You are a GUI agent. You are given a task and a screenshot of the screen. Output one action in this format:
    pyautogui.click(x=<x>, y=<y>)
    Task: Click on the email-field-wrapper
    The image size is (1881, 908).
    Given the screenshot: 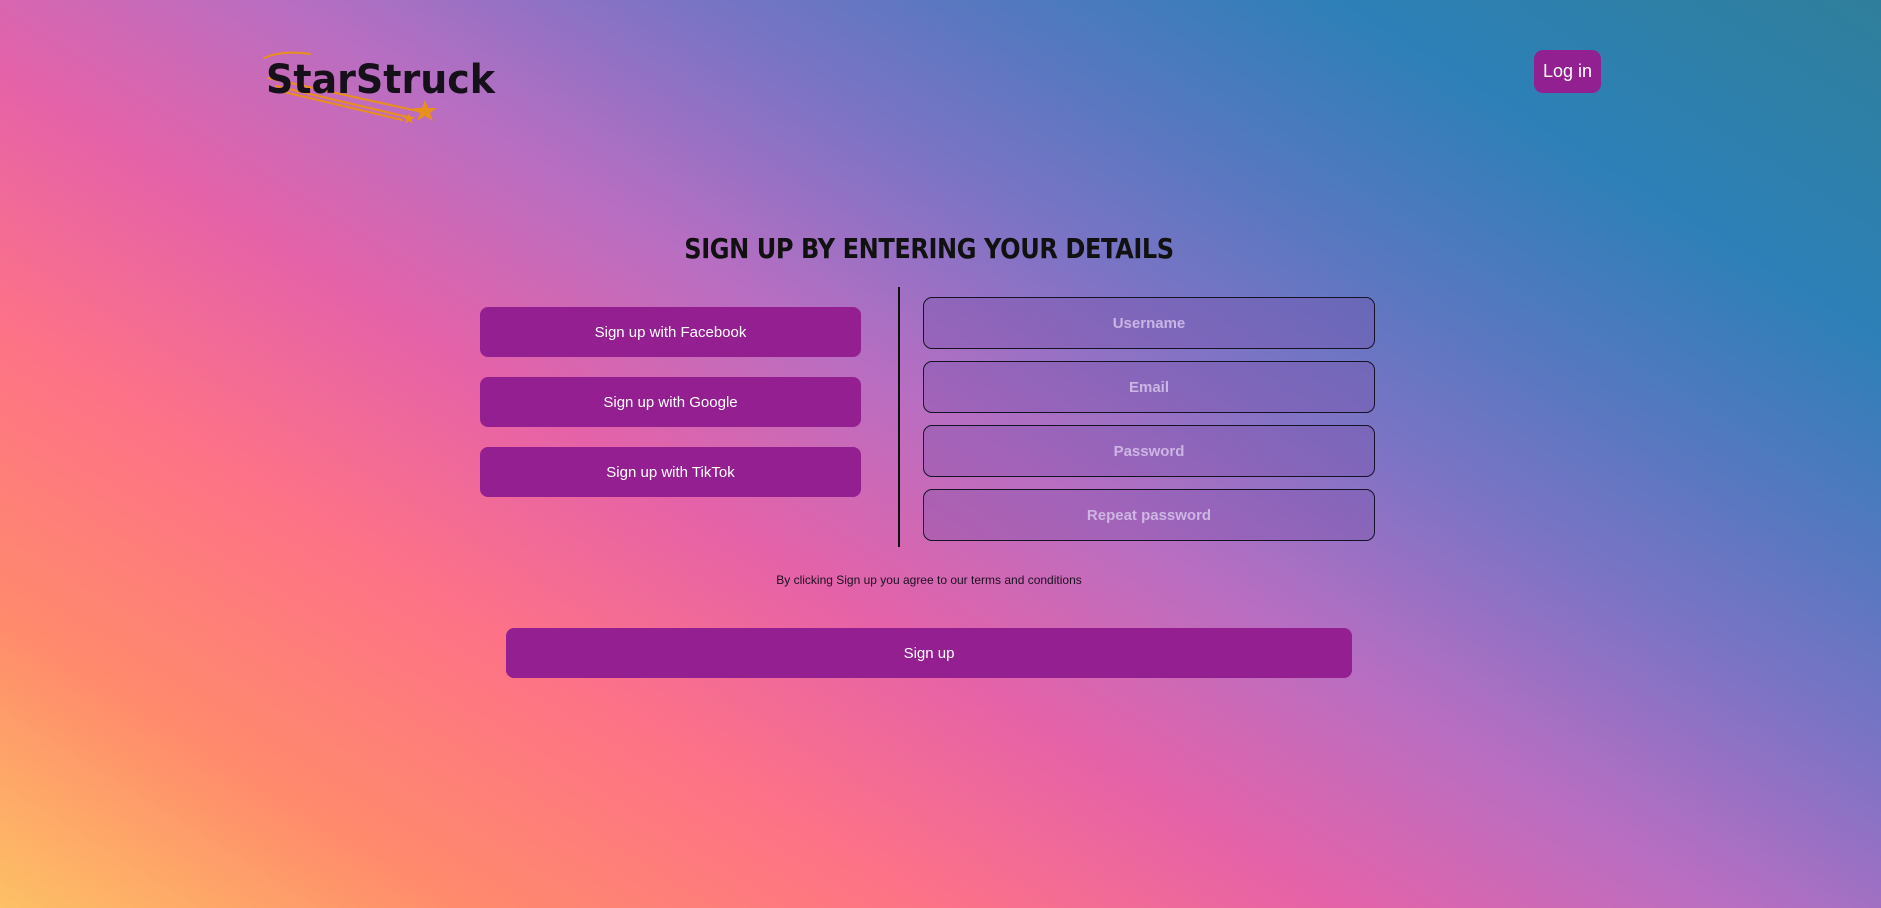 What is the action you would take?
    pyautogui.click(x=1149, y=387)
    